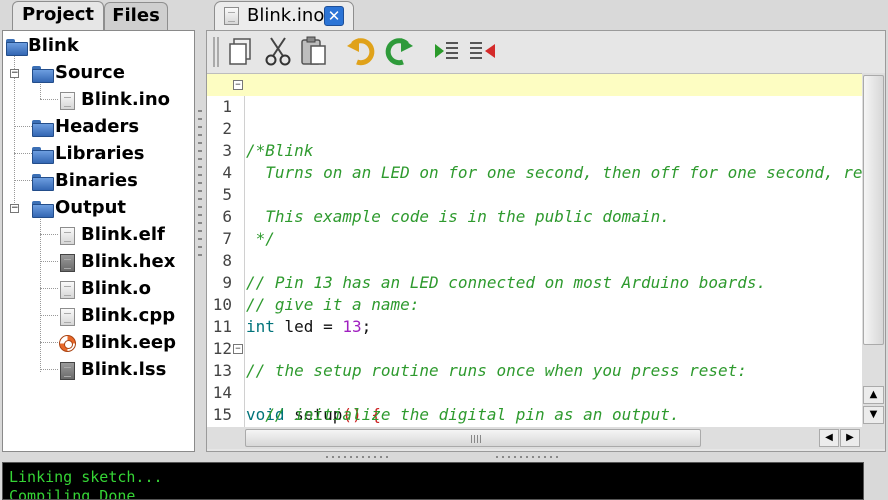 This screenshot has width=888, height=500. I want to click on horizontal-splitter, so click(444, 457).